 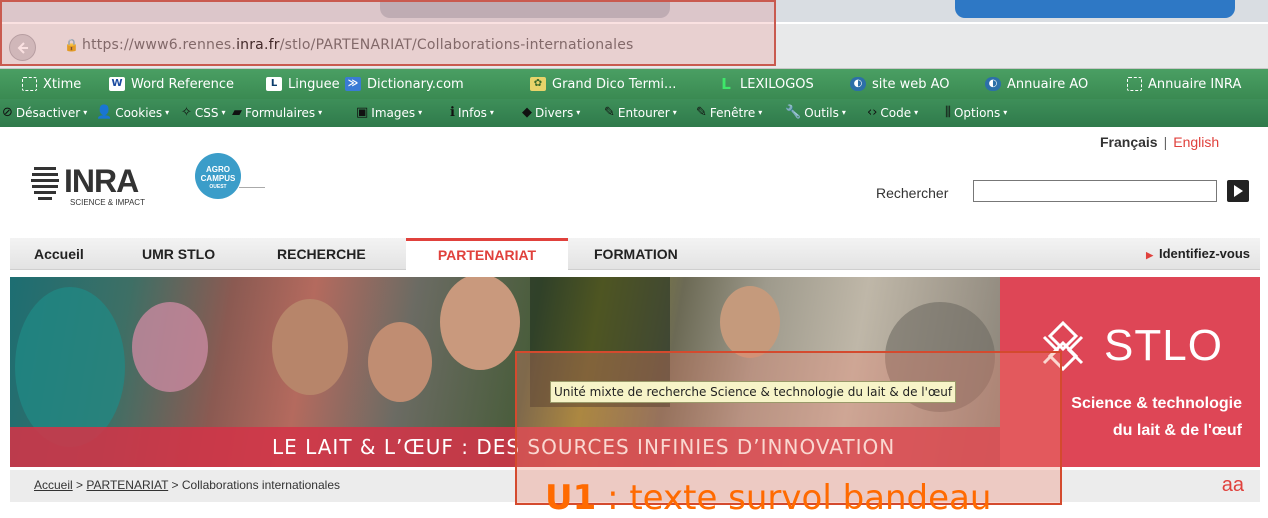 I want to click on agrocampus-logo: AGRO CAMPUS OUEST, so click(x=229, y=179).